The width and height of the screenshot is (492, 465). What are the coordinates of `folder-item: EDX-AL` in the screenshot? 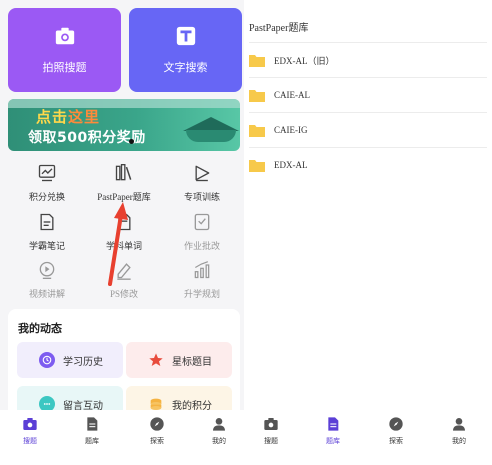 It's located at (368, 165).